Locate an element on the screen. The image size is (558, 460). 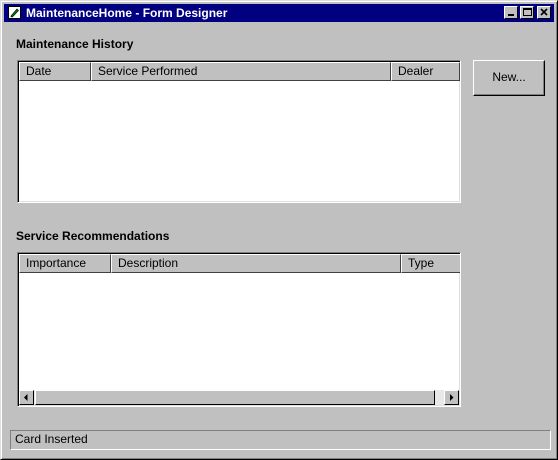
scroll-right-button is located at coordinates (451, 397).